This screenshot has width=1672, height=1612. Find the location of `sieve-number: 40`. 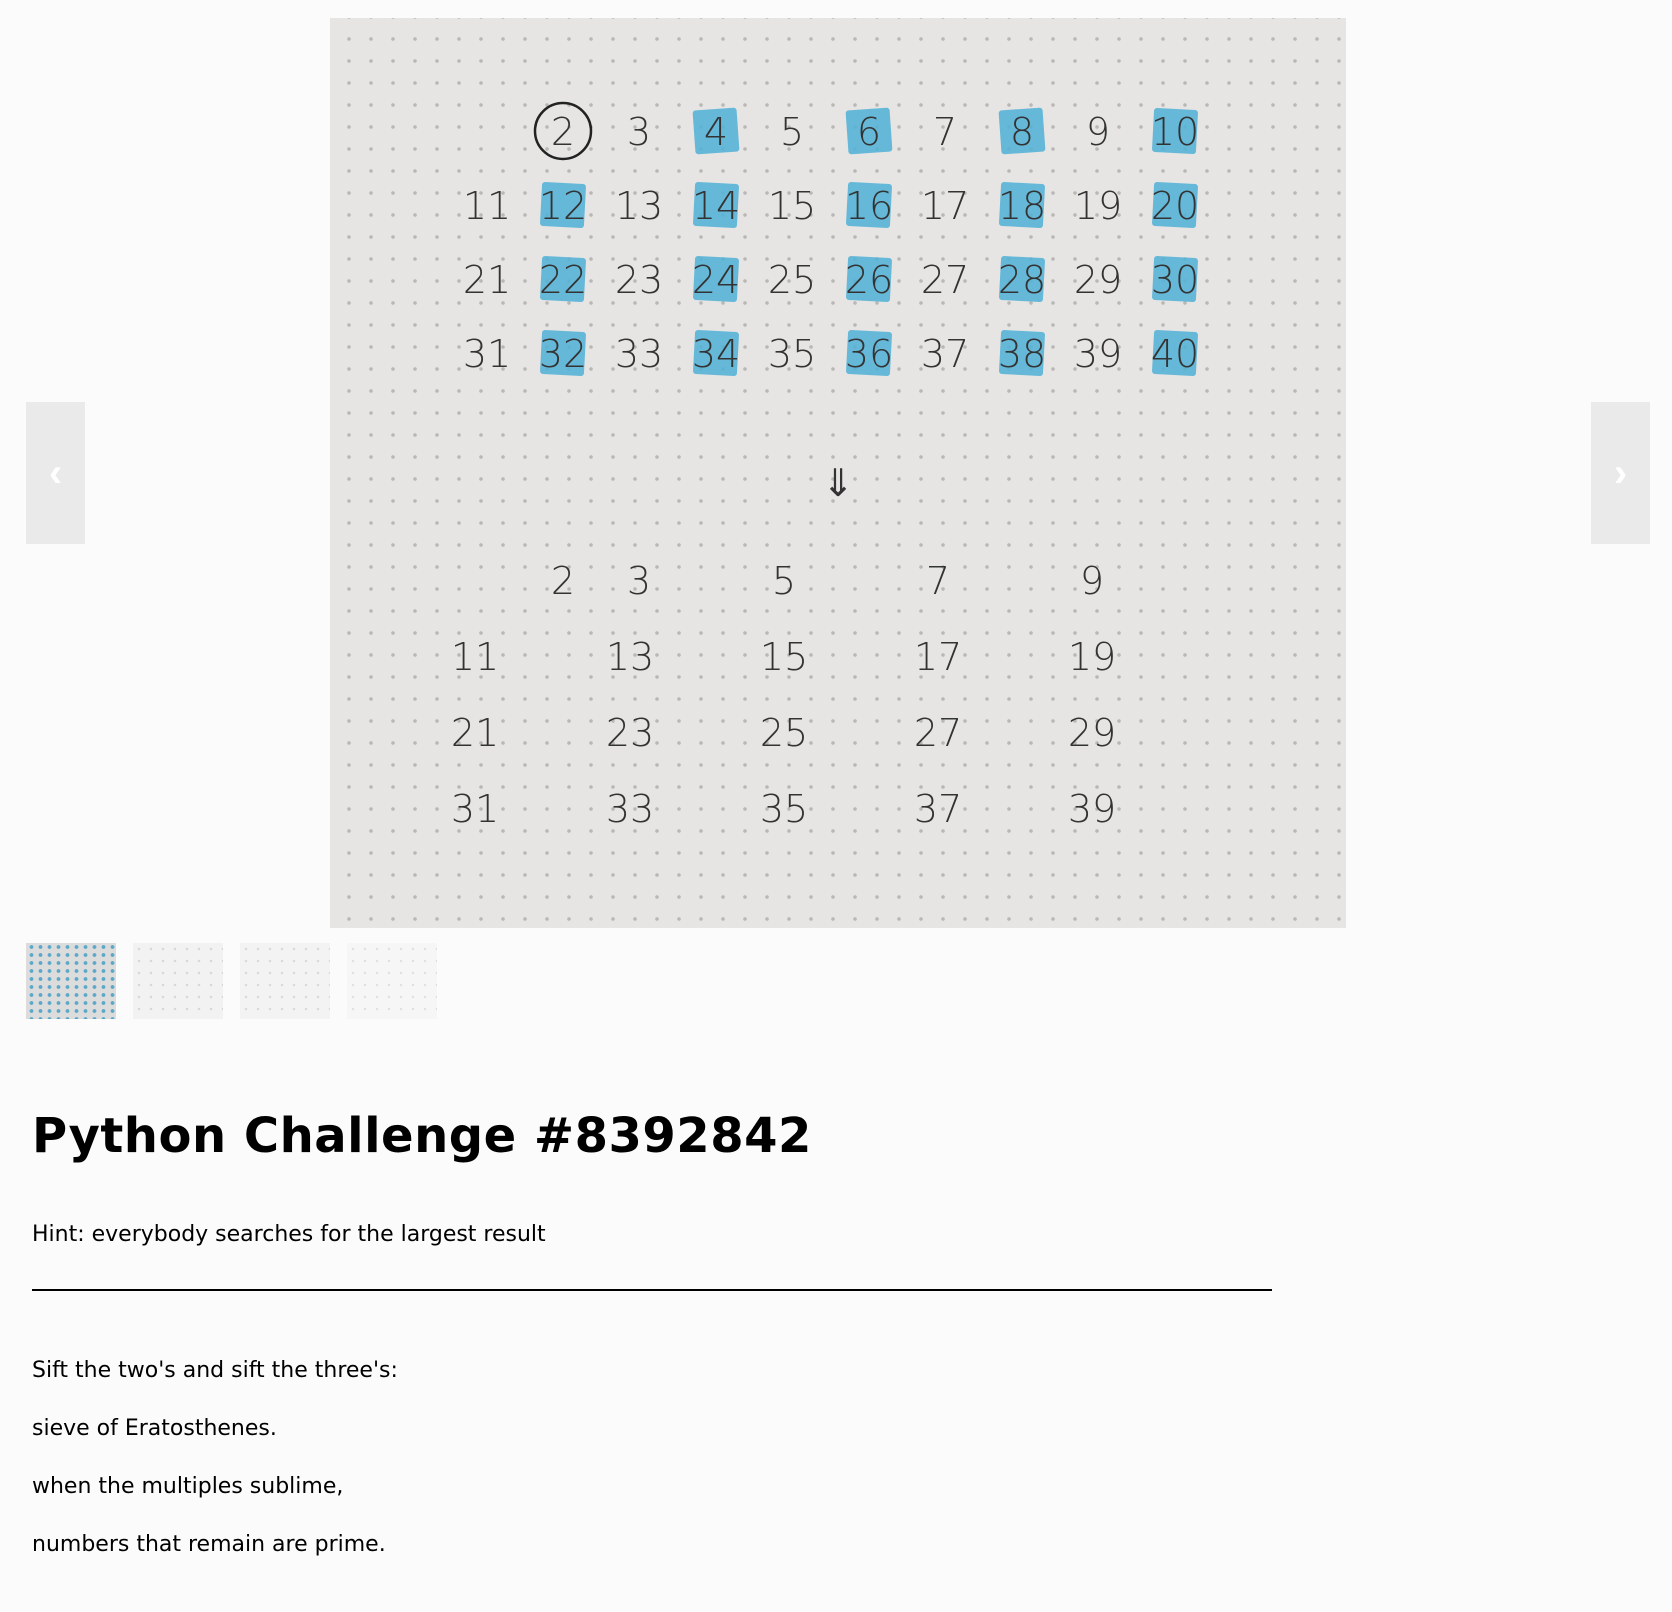

sieve-number: 40 is located at coordinates (1175, 354).